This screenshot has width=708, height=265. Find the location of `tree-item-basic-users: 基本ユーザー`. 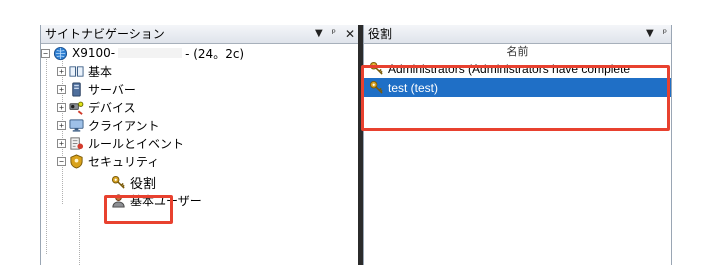

tree-item-basic-users: 基本ユーザー is located at coordinates (156, 200).